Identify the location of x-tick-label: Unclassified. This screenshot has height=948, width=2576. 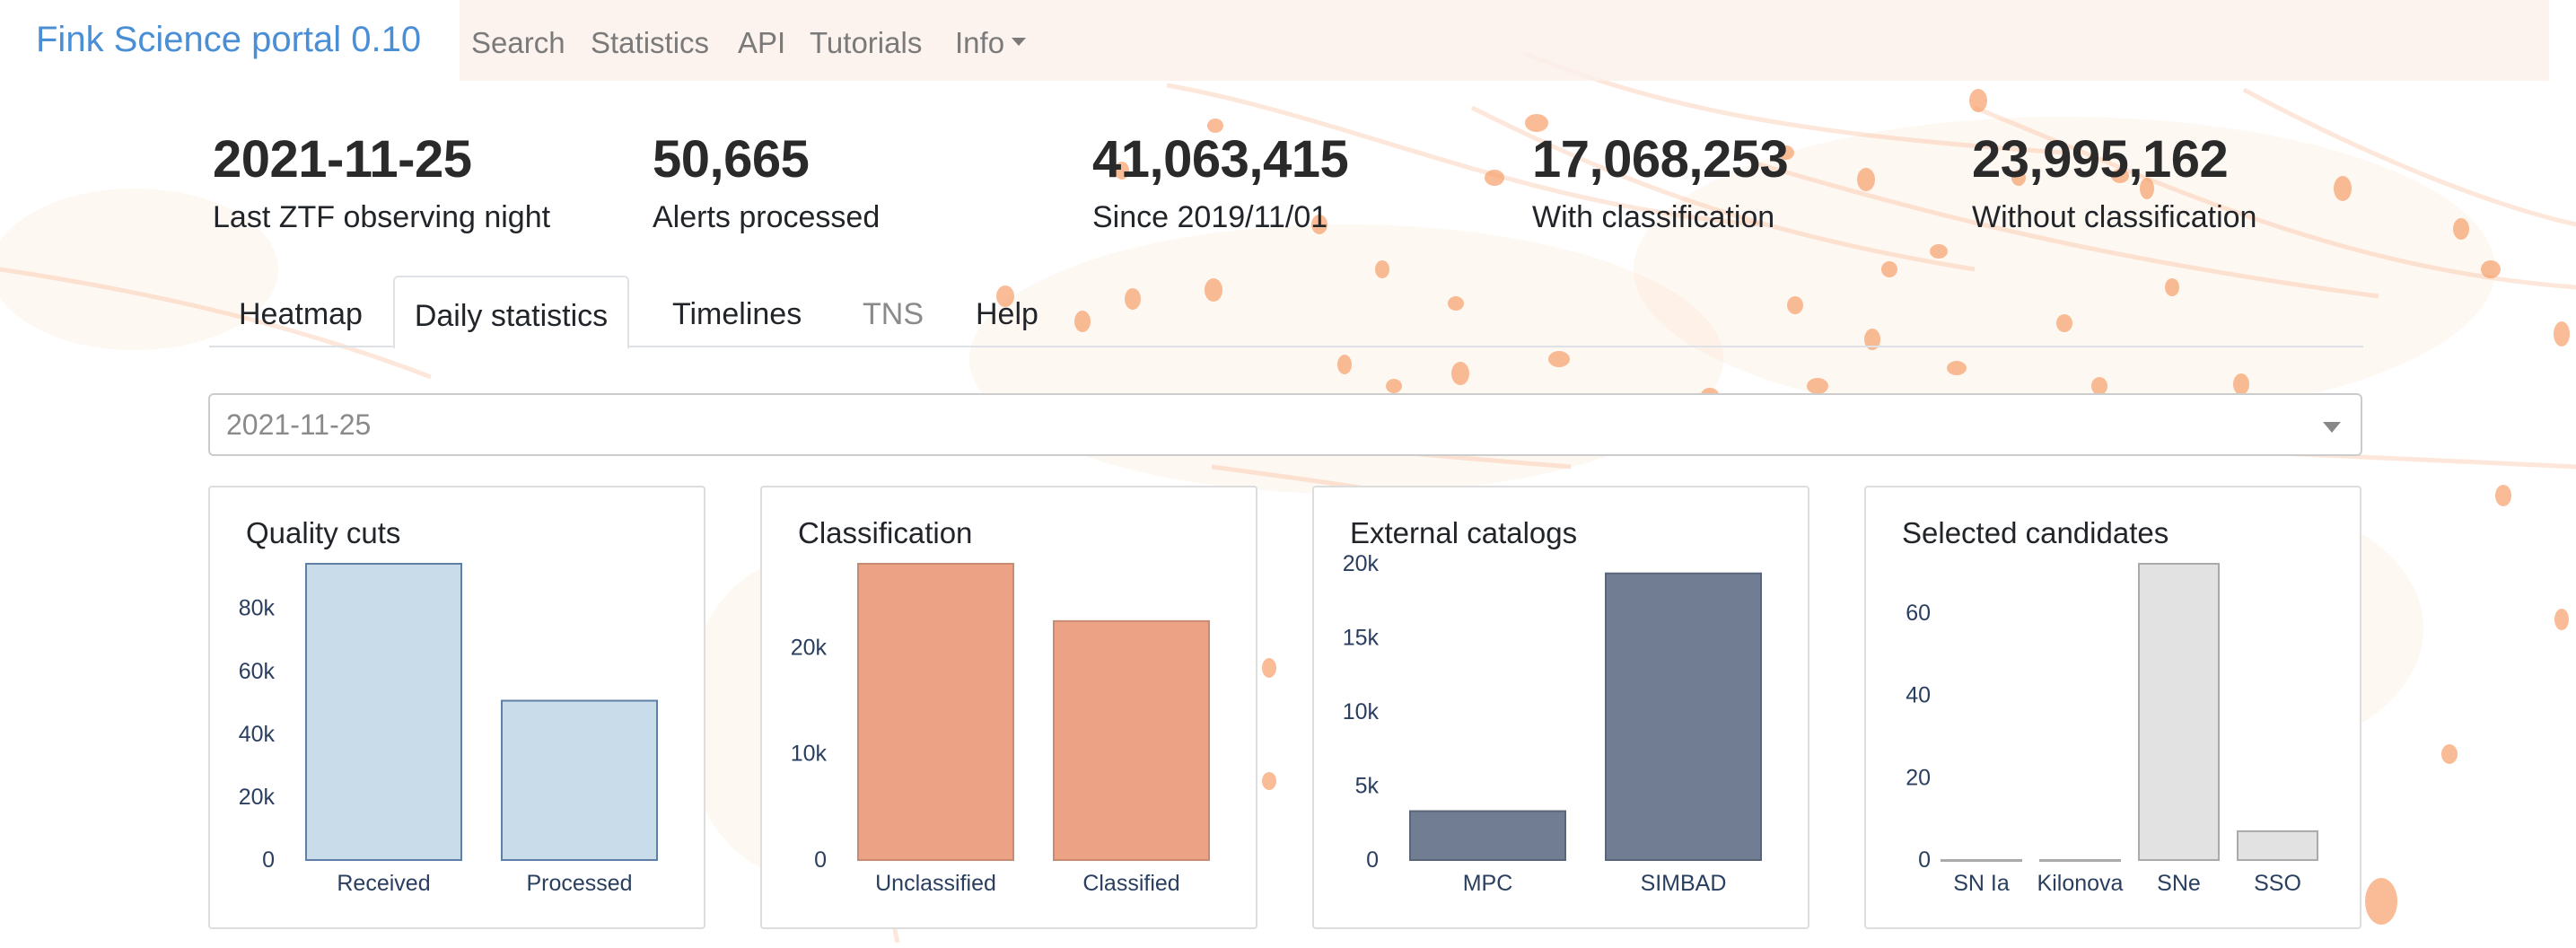
(936, 883).